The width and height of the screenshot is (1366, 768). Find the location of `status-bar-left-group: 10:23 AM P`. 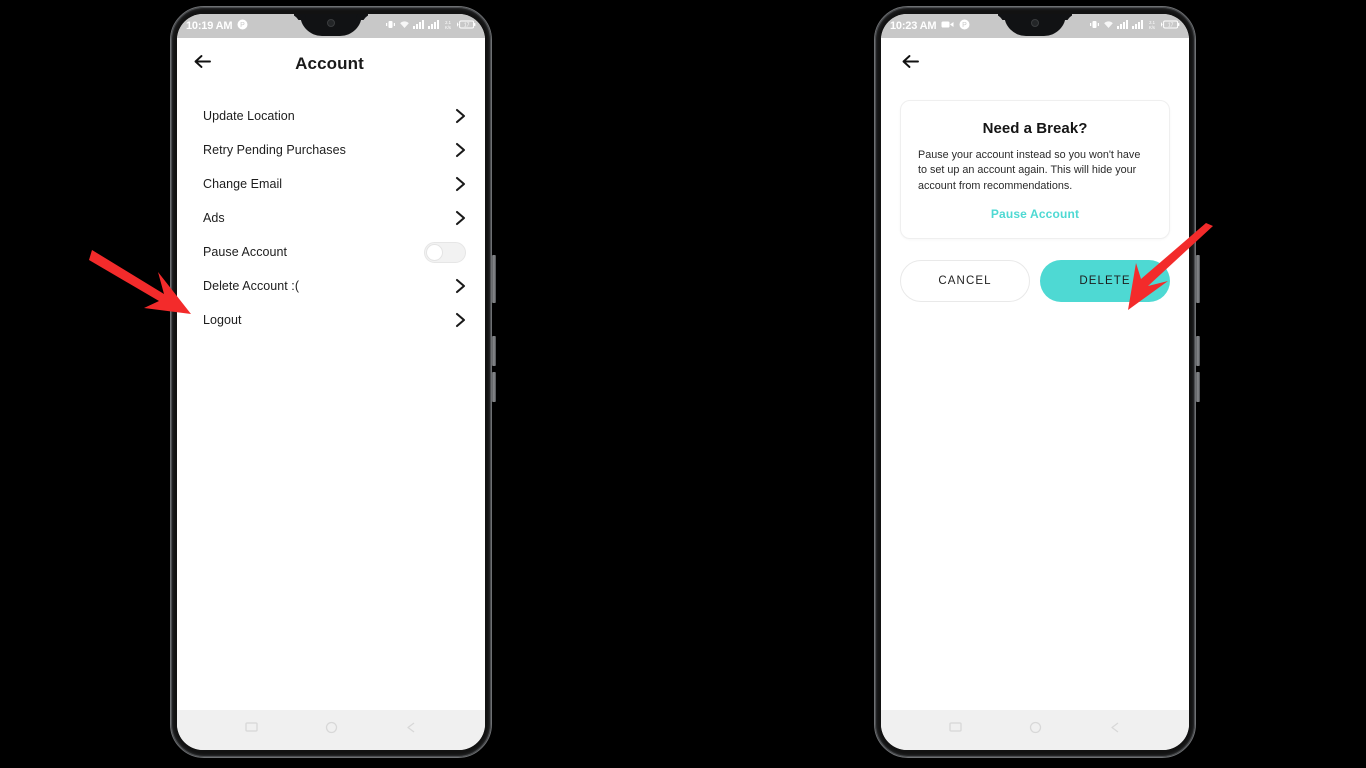

status-bar-left-group: 10:23 AM P is located at coordinates (930, 26).